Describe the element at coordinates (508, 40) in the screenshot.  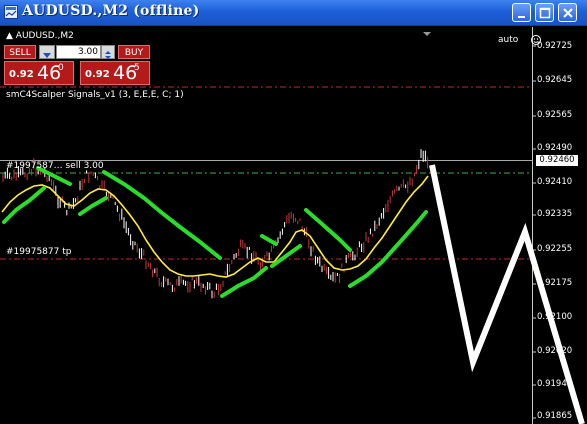
I see `auto-label: auto` at that location.